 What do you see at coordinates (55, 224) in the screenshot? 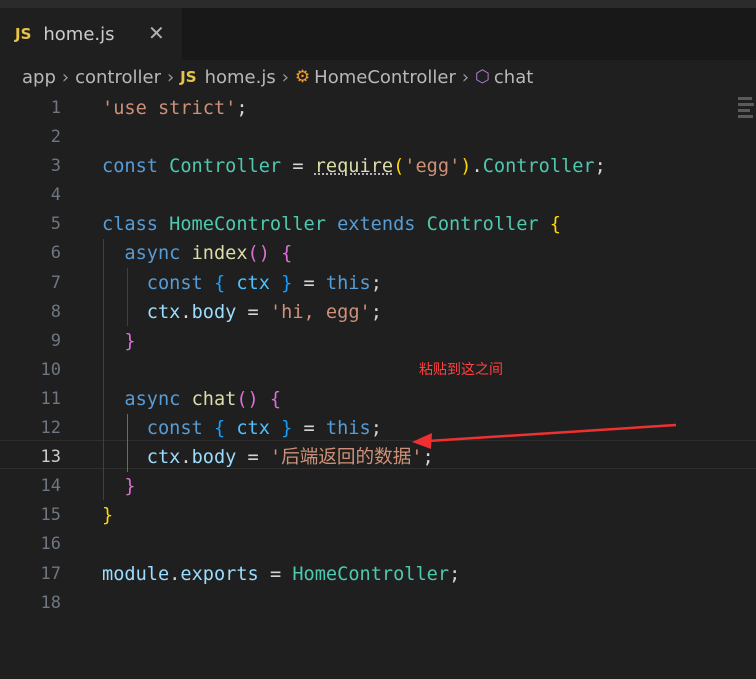
I see `line-number: 5` at bounding box center [55, 224].